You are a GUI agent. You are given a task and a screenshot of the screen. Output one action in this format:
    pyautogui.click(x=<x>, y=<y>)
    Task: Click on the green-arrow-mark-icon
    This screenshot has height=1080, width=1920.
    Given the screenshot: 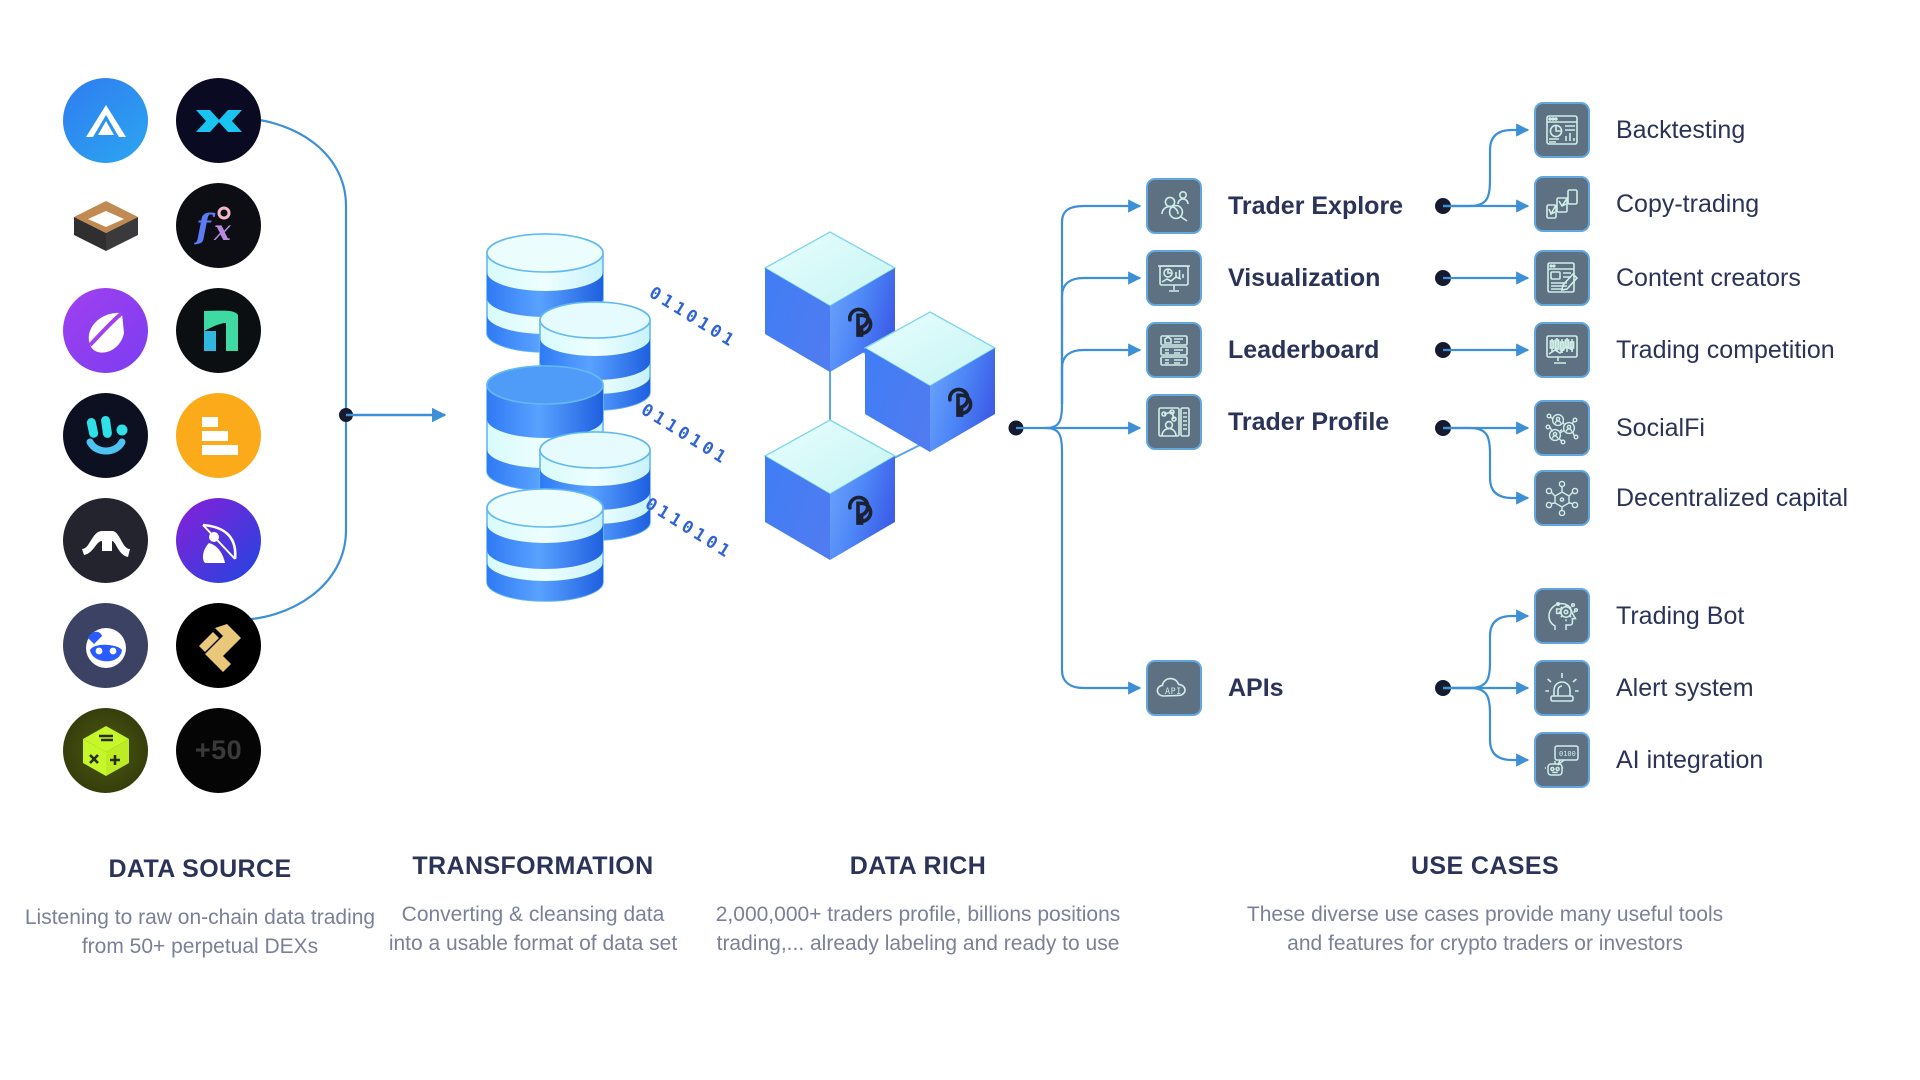 What is the action you would take?
    pyautogui.click(x=220, y=330)
    